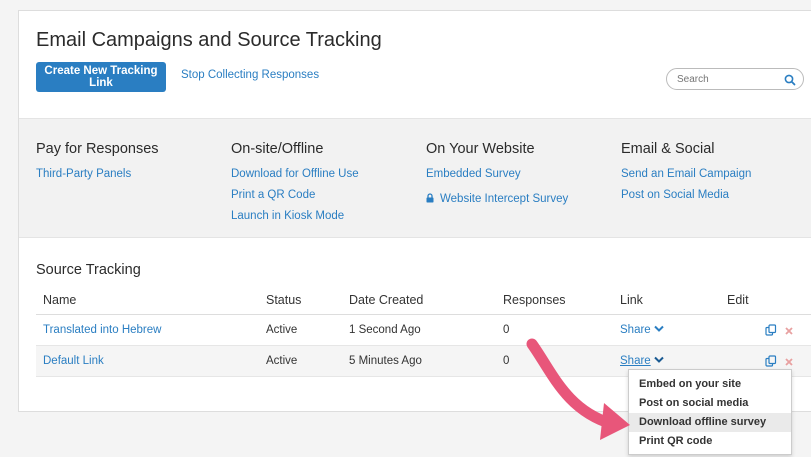  What do you see at coordinates (284, 300) in the screenshot?
I see `column-status: Status` at bounding box center [284, 300].